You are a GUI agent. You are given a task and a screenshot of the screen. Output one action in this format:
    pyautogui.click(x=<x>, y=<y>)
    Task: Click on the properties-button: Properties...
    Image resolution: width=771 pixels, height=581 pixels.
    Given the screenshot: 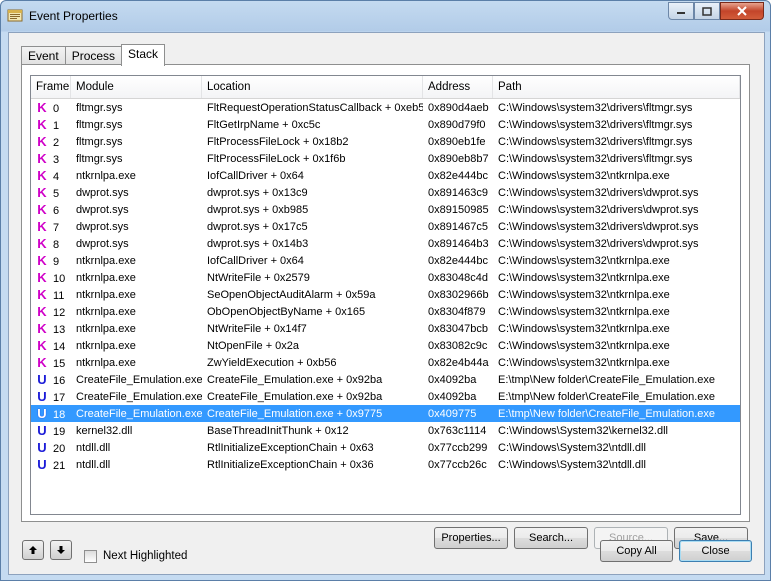 What is the action you would take?
    pyautogui.click(x=471, y=538)
    